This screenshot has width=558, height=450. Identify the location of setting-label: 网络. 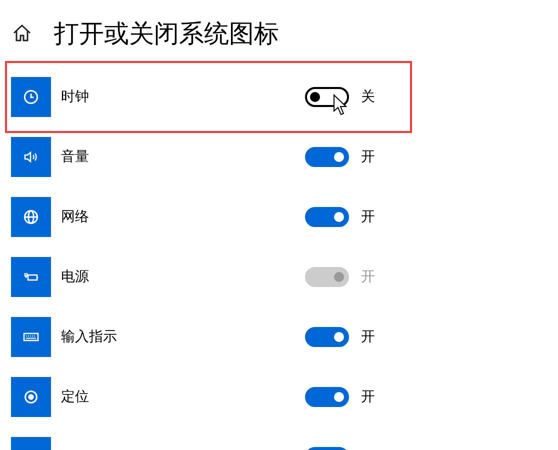
(75, 217).